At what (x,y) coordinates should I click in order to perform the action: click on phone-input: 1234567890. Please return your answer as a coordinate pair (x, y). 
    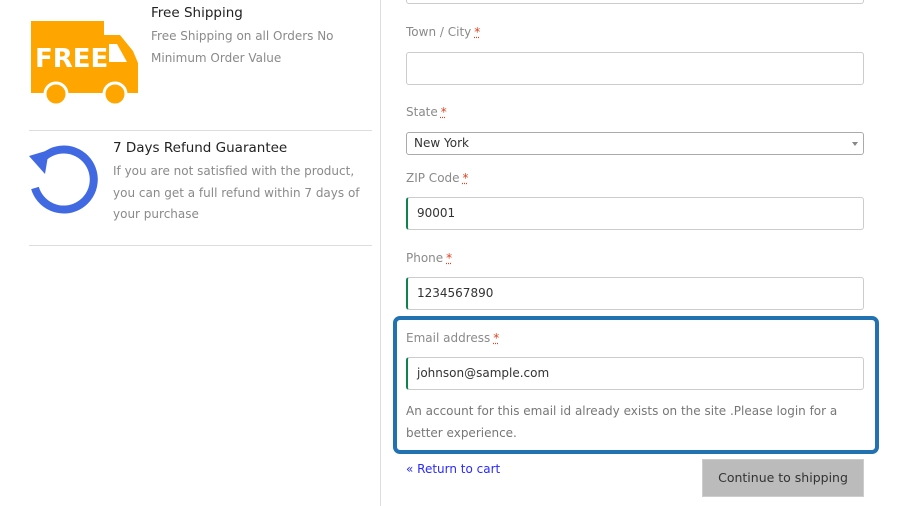
    Looking at the image, I should click on (635, 293).